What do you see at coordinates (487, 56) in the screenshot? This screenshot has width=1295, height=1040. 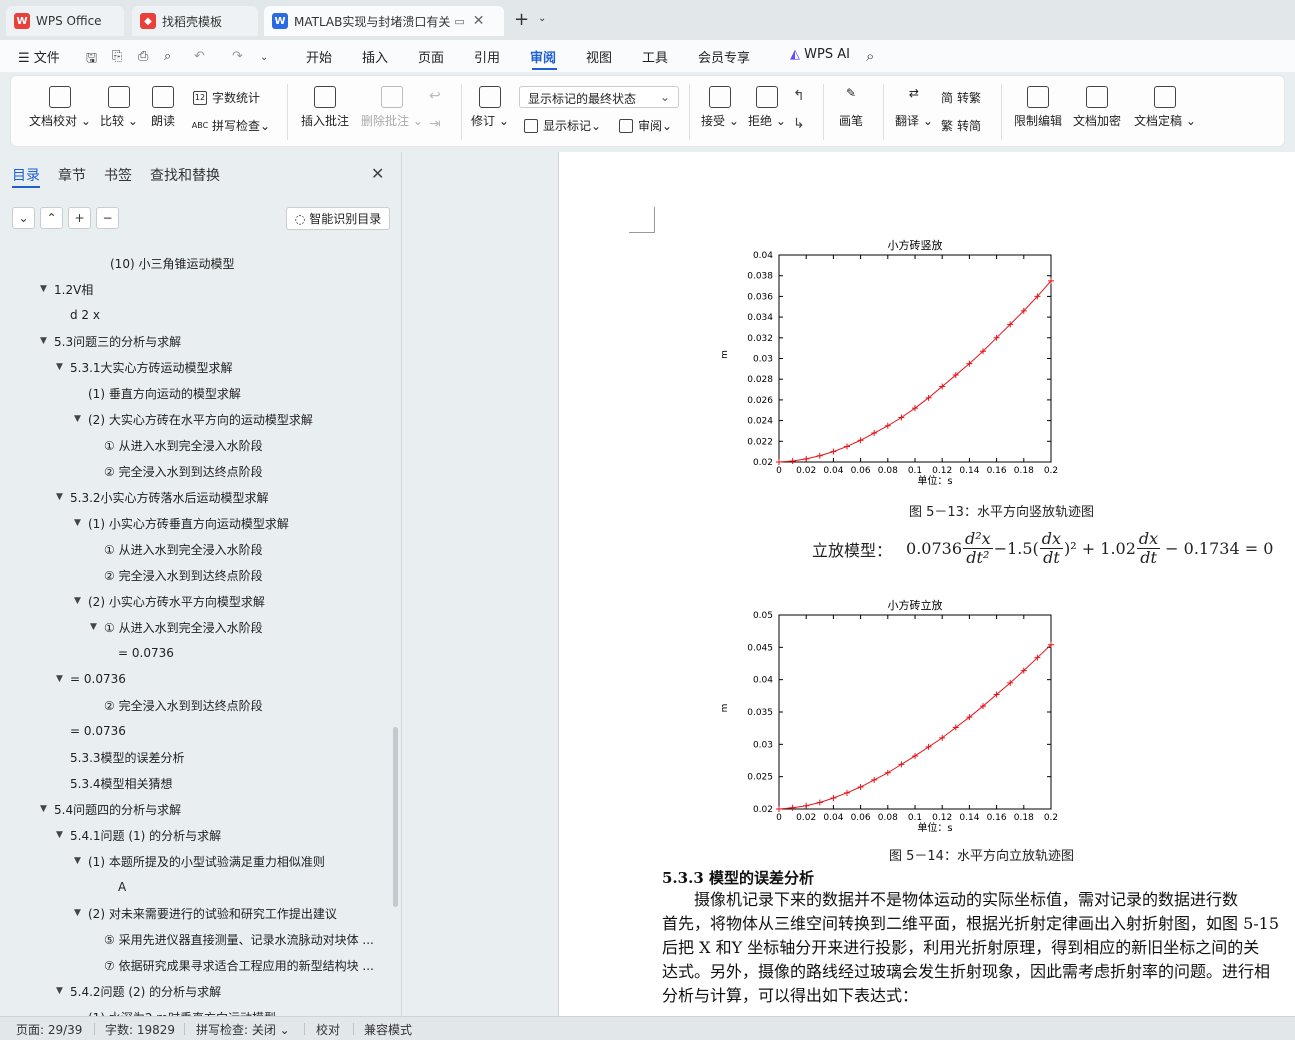 I see `menu-references: 引用` at bounding box center [487, 56].